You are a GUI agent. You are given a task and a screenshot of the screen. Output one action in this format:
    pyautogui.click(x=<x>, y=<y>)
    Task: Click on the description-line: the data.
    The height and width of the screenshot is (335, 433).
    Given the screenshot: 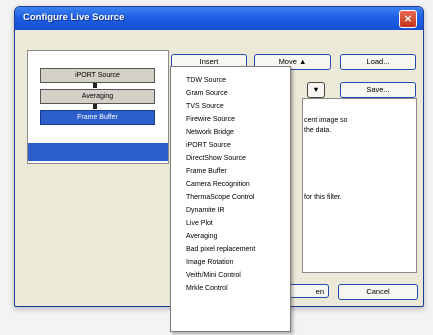 What is the action you would take?
    pyautogui.click(x=318, y=130)
    